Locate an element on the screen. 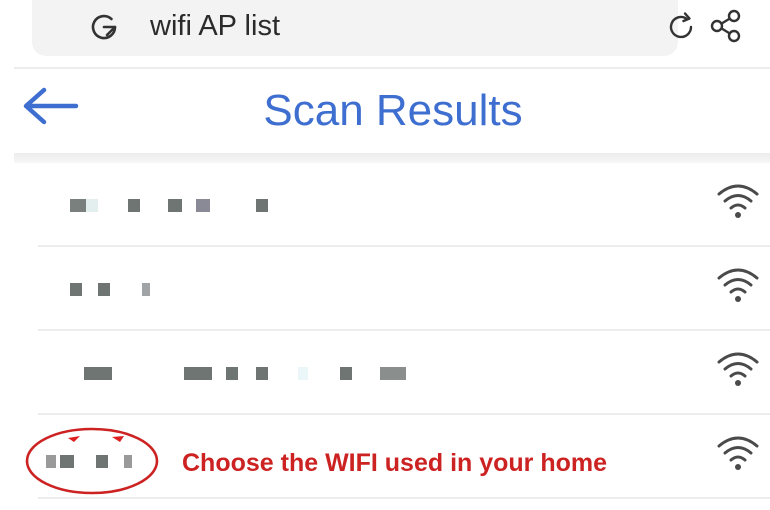 This screenshot has width=770, height=510. search-bar: wifi AP list is located at coordinates (362, 28).